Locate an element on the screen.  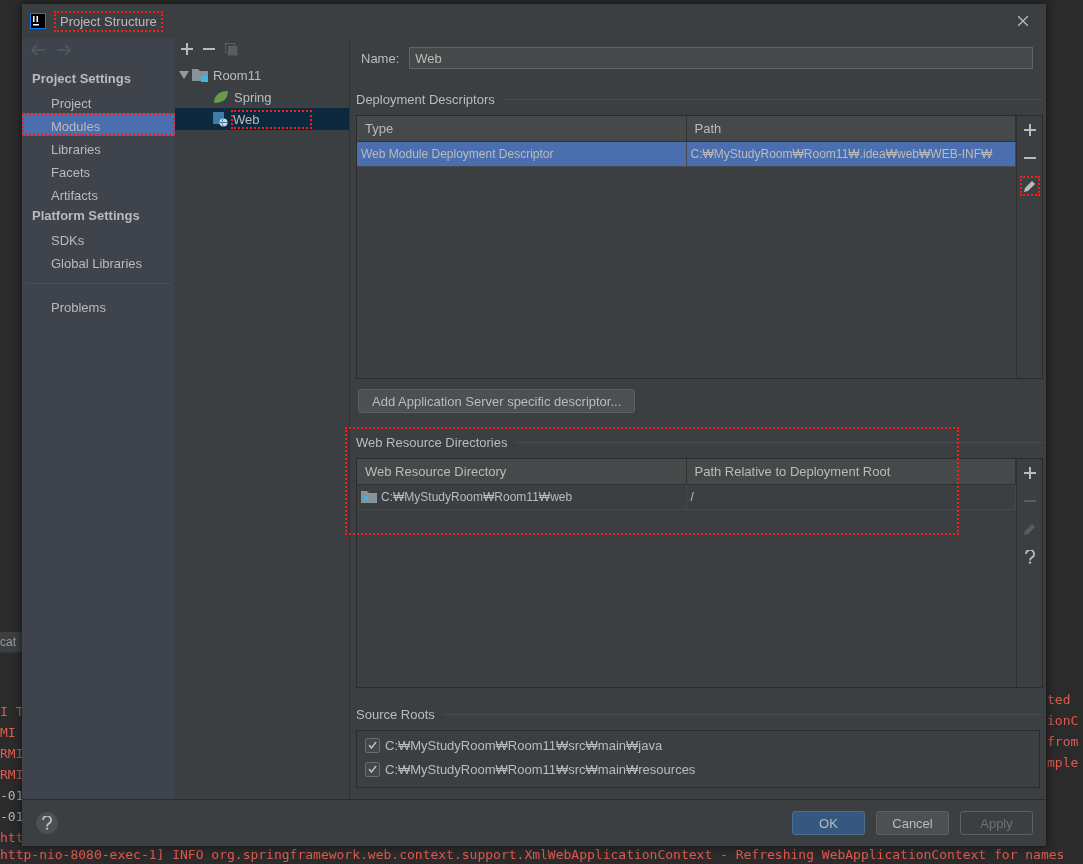
expanded-arrow-icon is located at coordinates (184, 75).